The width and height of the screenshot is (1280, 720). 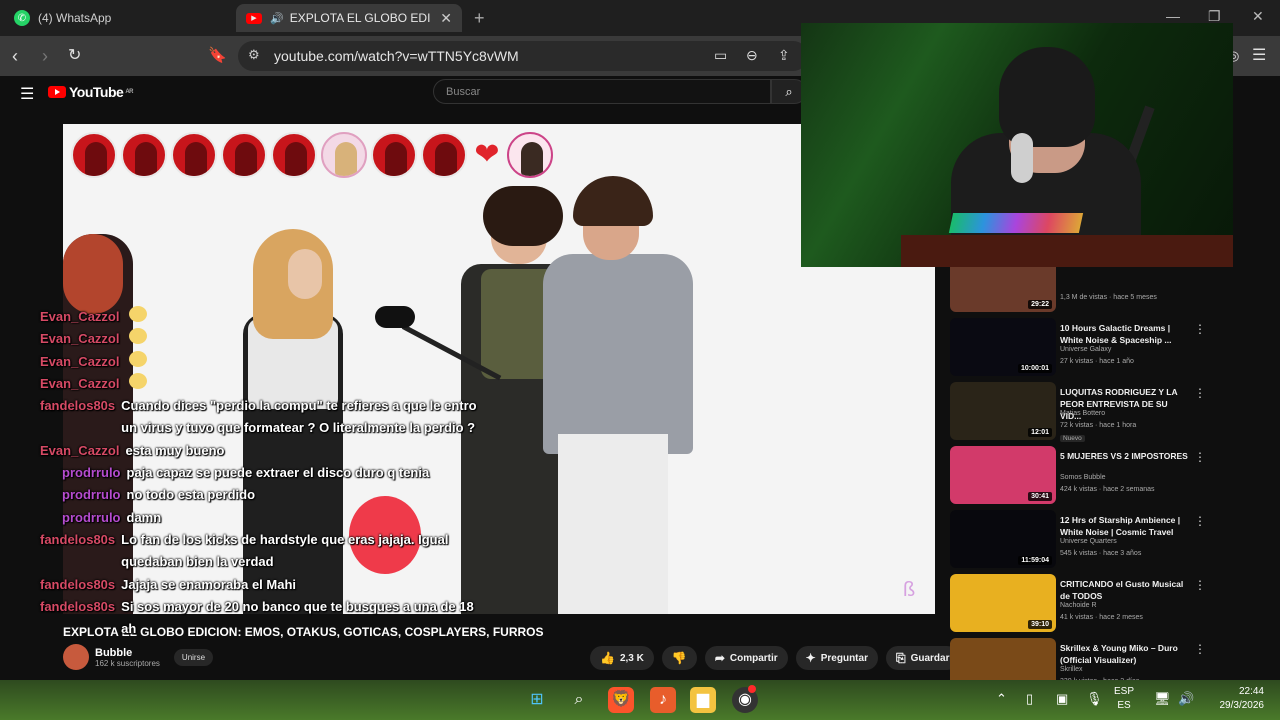 What do you see at coordinates (1071, 669) in the screenshot?
I see `channel-name: Skrillex` at bounding box center [1071, 669].